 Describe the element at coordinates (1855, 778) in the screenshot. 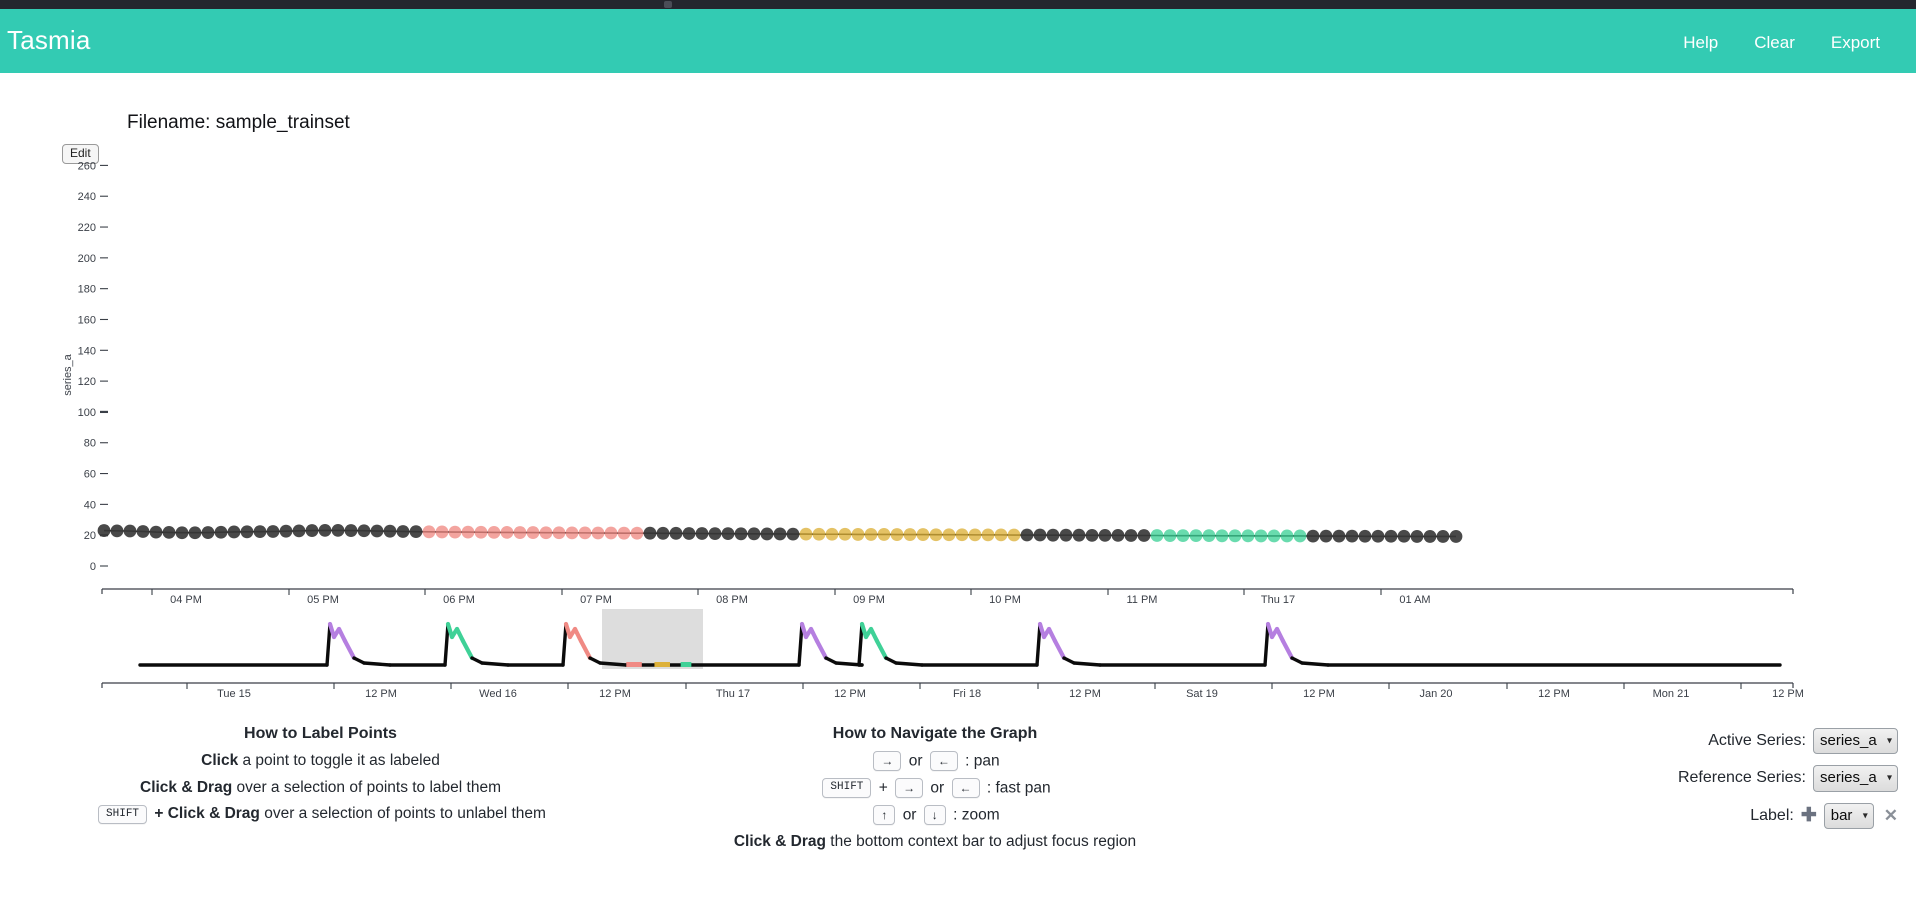

I see `reference-series-select: series_a` at that location.